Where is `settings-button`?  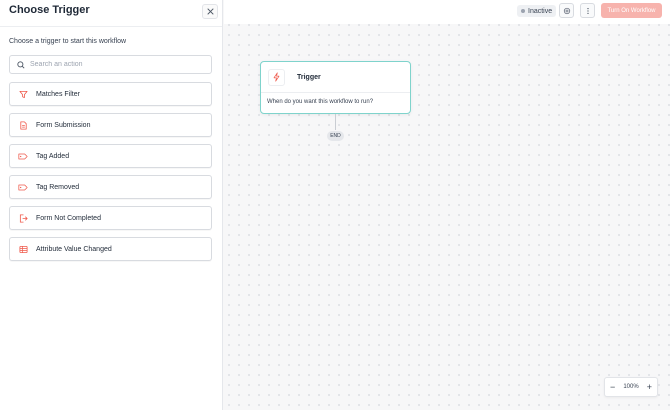 settings-button is located at coordinates (566, 10).